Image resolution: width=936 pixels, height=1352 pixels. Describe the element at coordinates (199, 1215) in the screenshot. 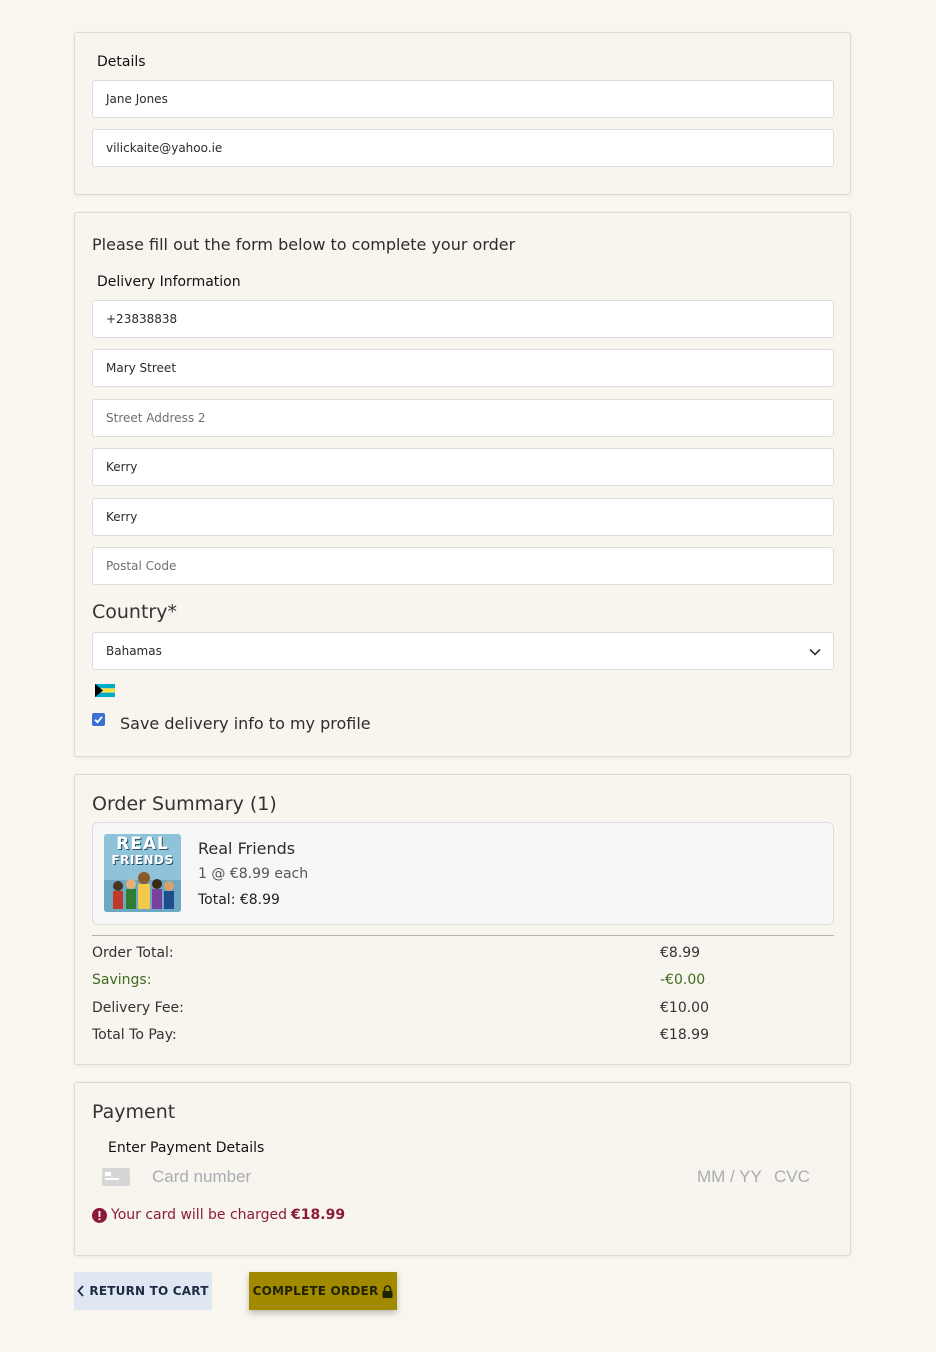

I see `charge-notice-text: Your card will be charged` at that location.